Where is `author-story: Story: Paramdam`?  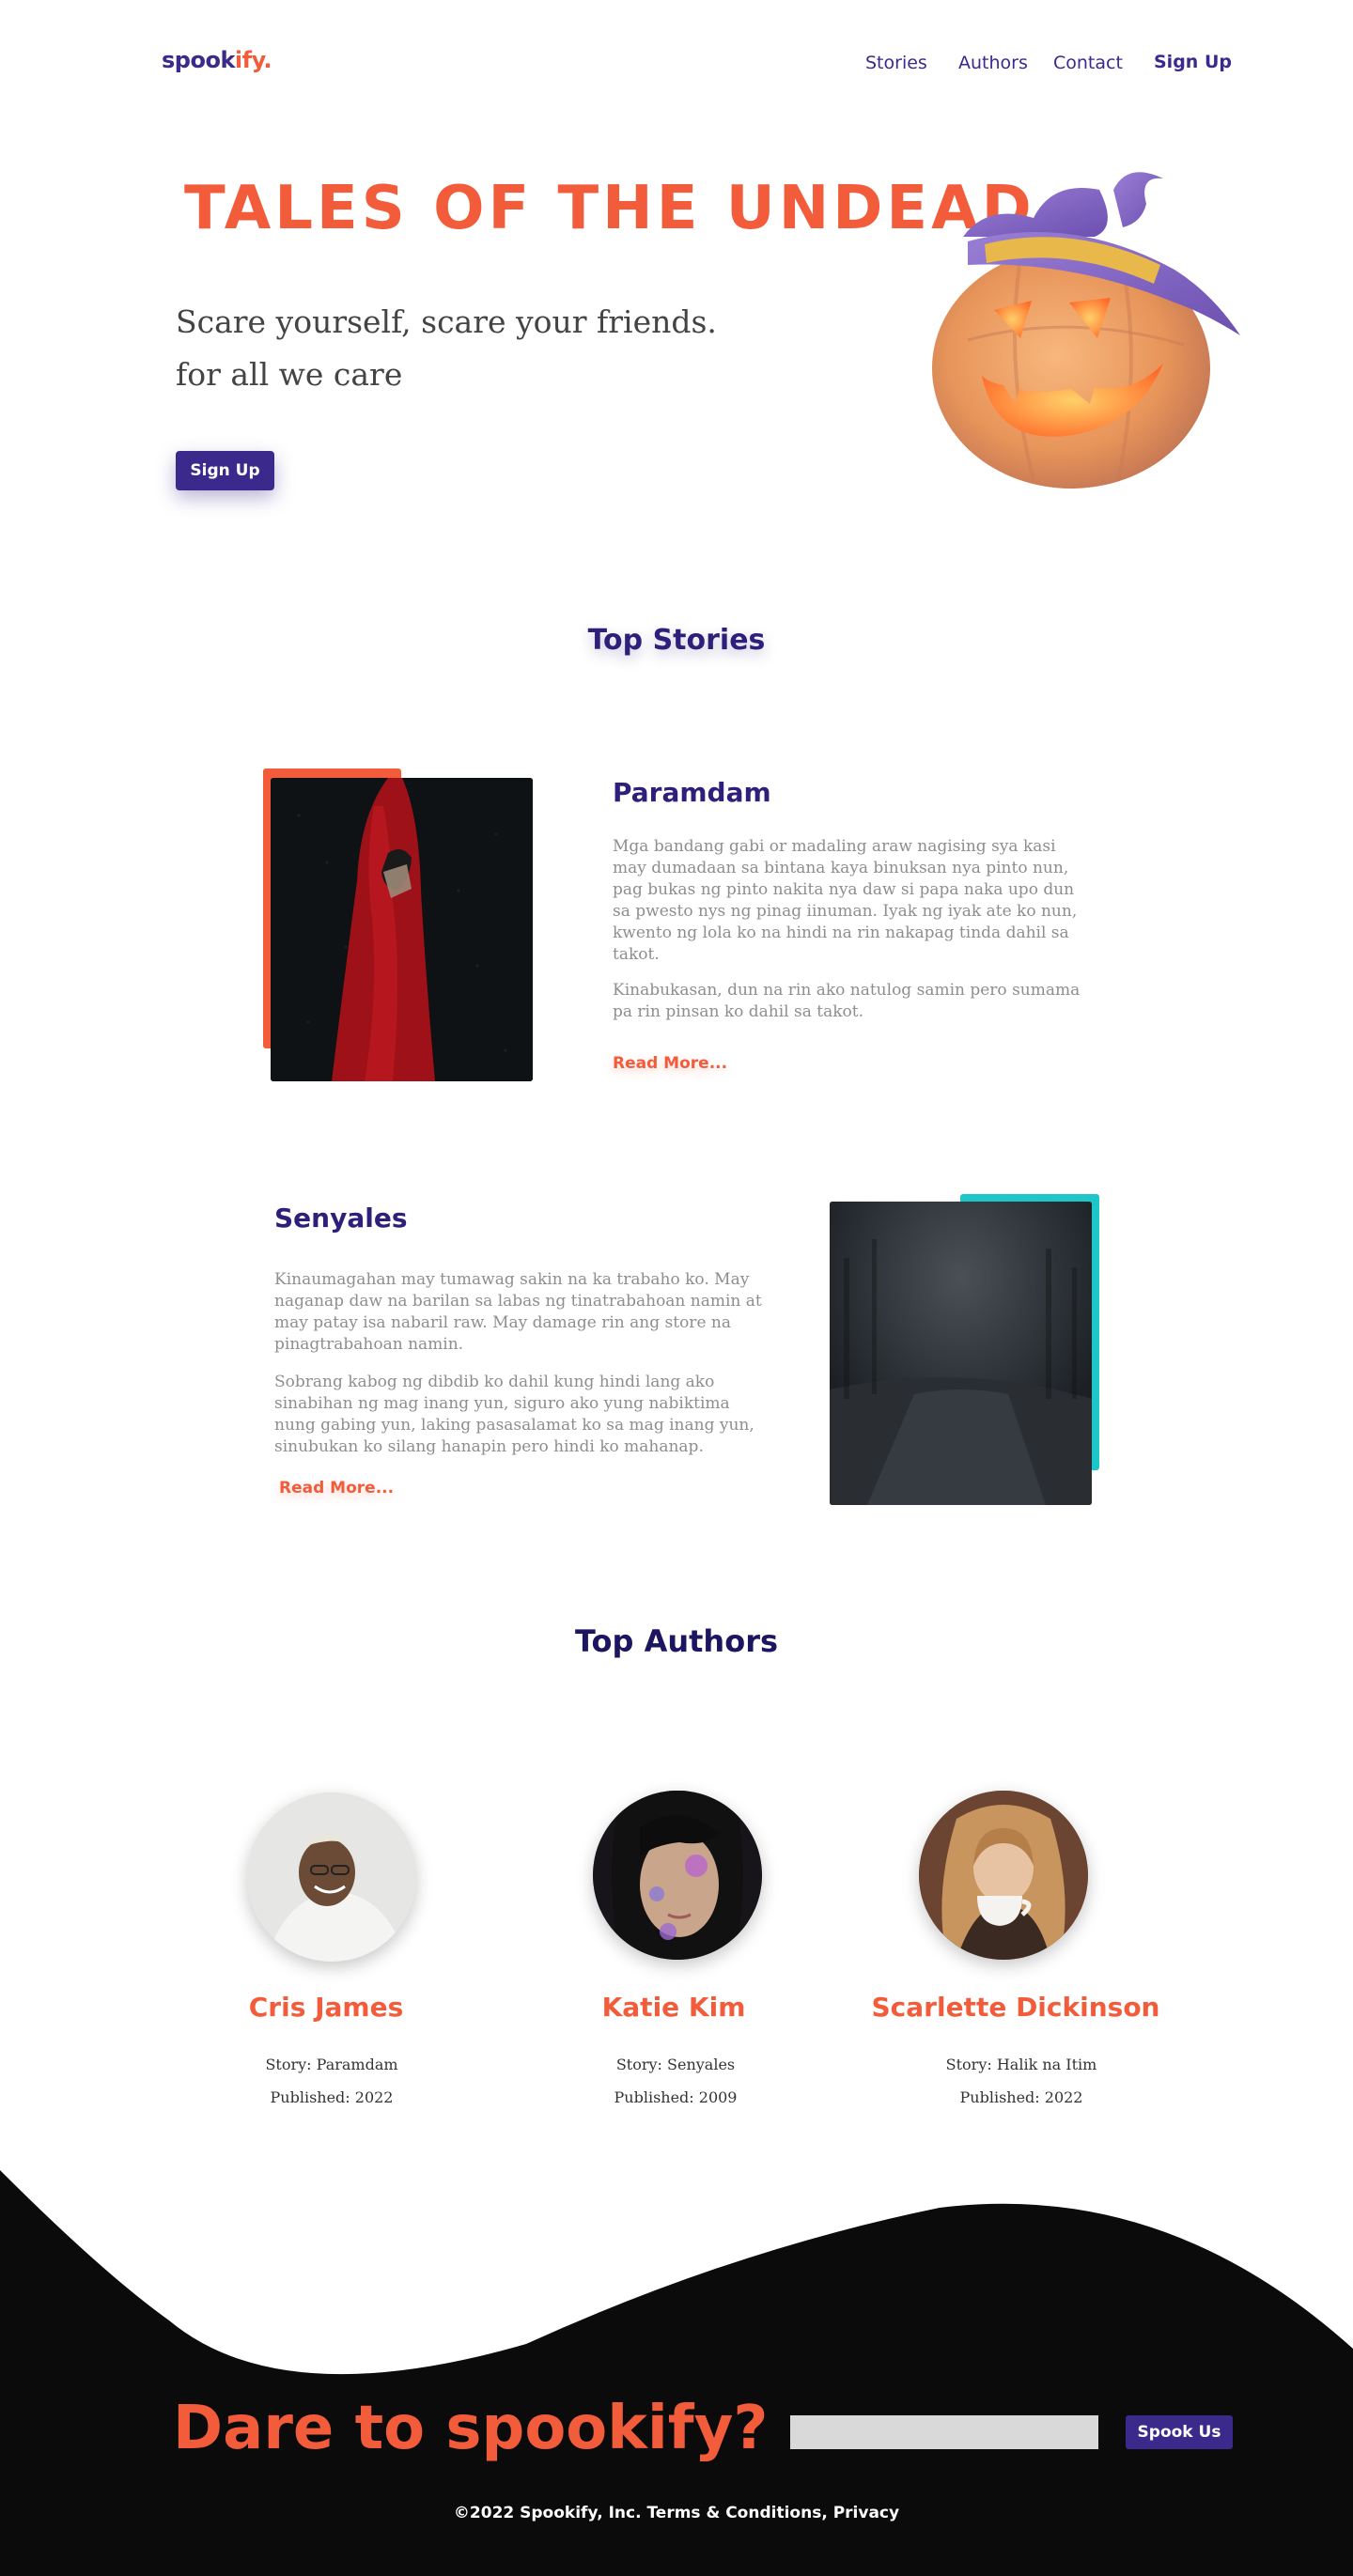
author-story: Story: Paramdam is located at coordinates (331, 2064).